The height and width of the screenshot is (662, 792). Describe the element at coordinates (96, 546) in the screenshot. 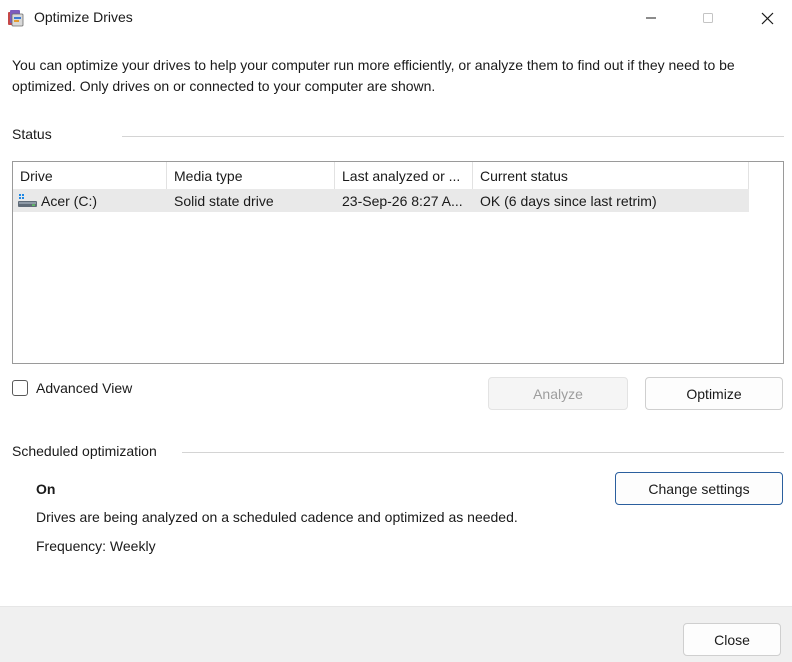

I see `schedule-frequency: Frequency: Weekly` at that location.